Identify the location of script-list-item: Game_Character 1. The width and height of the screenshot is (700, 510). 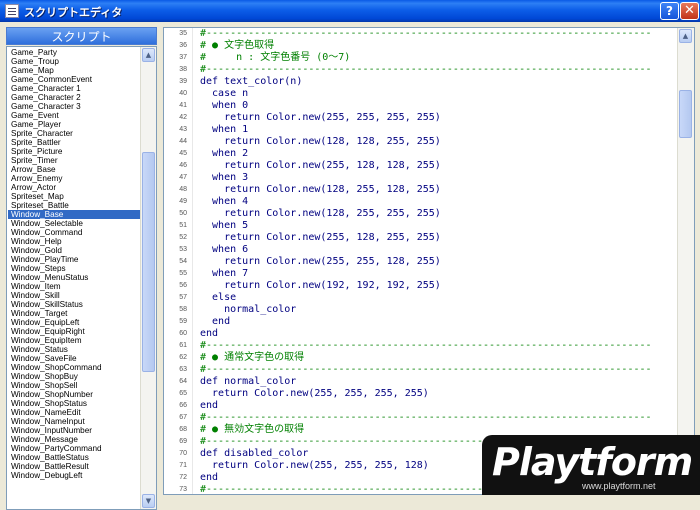
(74, 88).